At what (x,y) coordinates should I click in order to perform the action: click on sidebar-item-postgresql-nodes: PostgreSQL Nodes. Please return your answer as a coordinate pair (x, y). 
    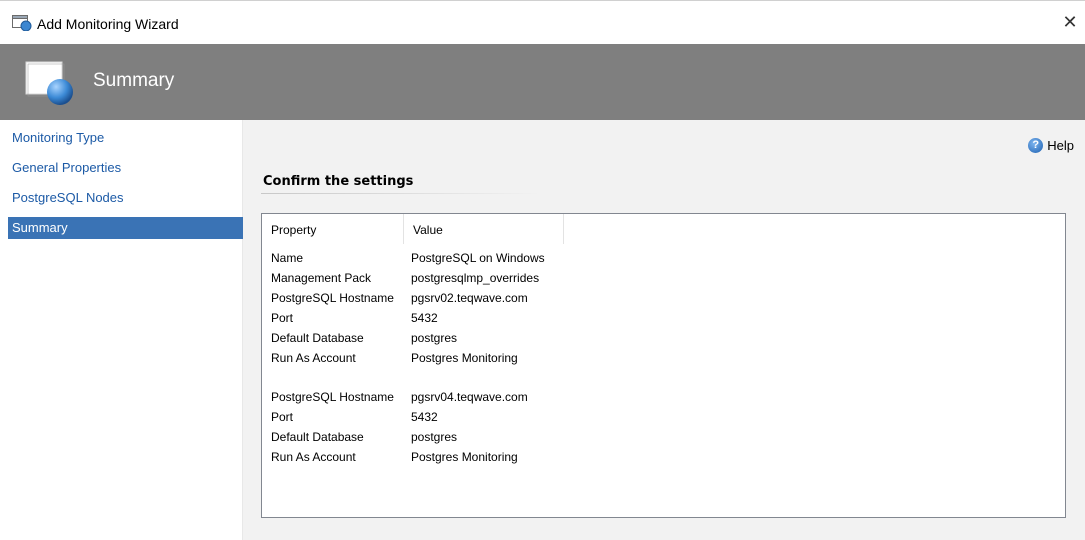
    Looking at the image, I should click on (125, 198).